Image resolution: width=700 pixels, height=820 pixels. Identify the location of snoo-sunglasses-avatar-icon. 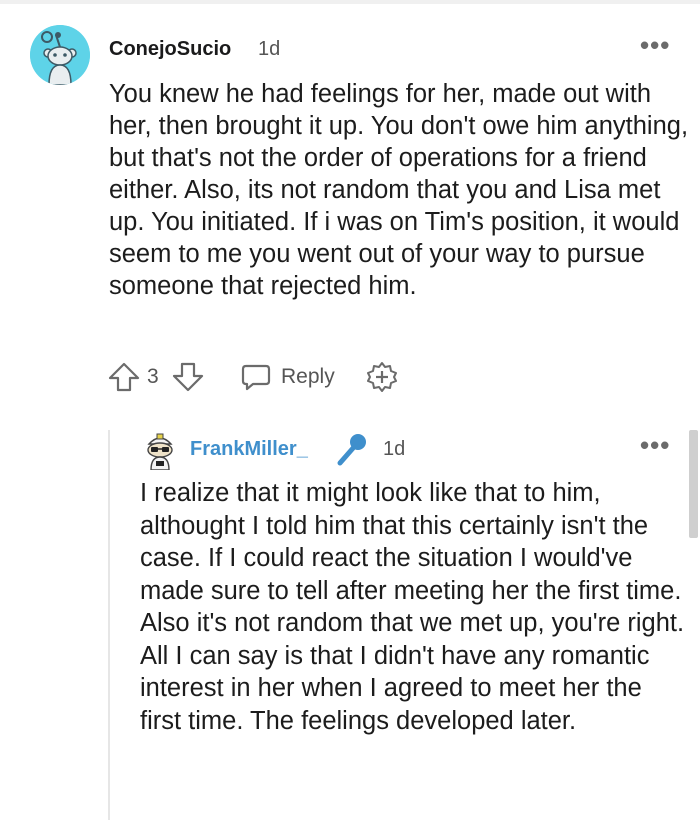
(160, 452).